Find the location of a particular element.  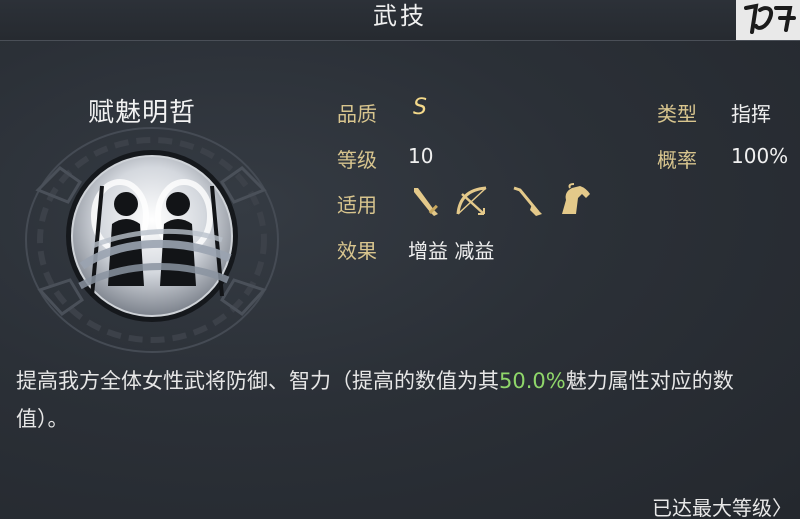

type-value: 指挥 is located at coordinates (751, 114).